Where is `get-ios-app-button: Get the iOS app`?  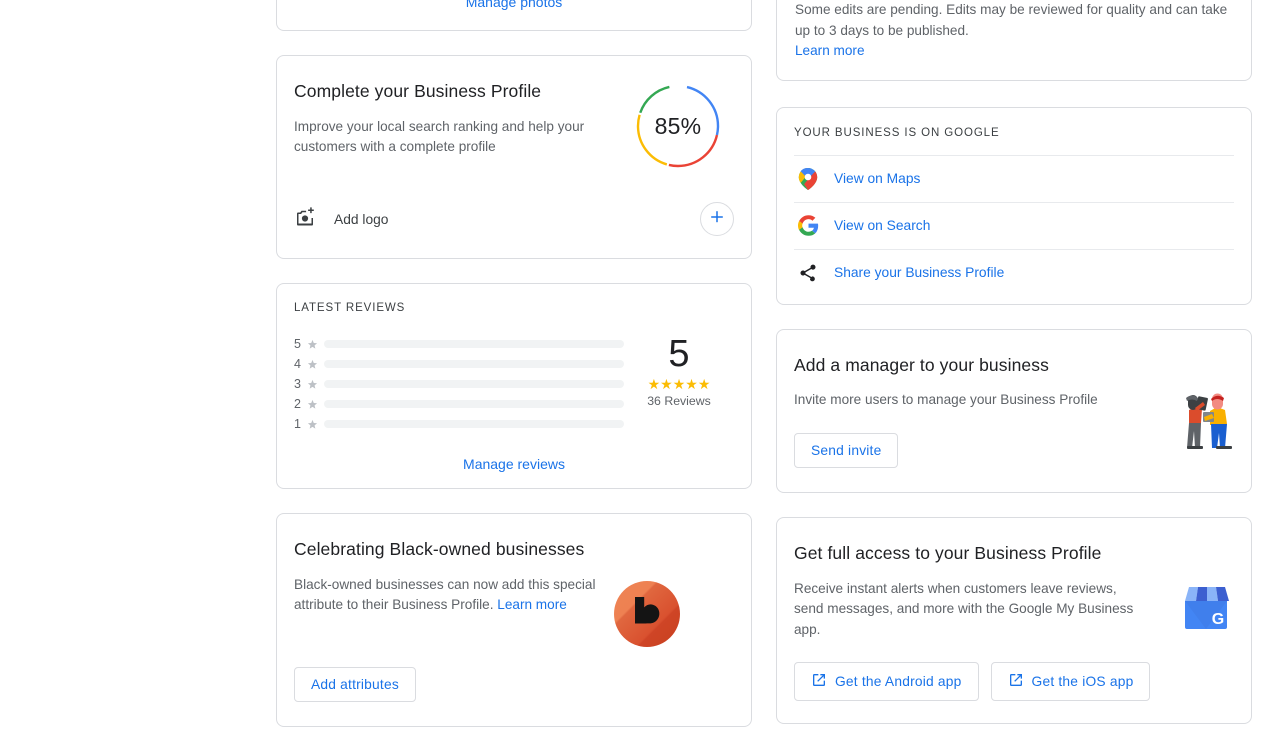
get-ios-app-button: Get the iOS app is located at coordinates (1070, 681).